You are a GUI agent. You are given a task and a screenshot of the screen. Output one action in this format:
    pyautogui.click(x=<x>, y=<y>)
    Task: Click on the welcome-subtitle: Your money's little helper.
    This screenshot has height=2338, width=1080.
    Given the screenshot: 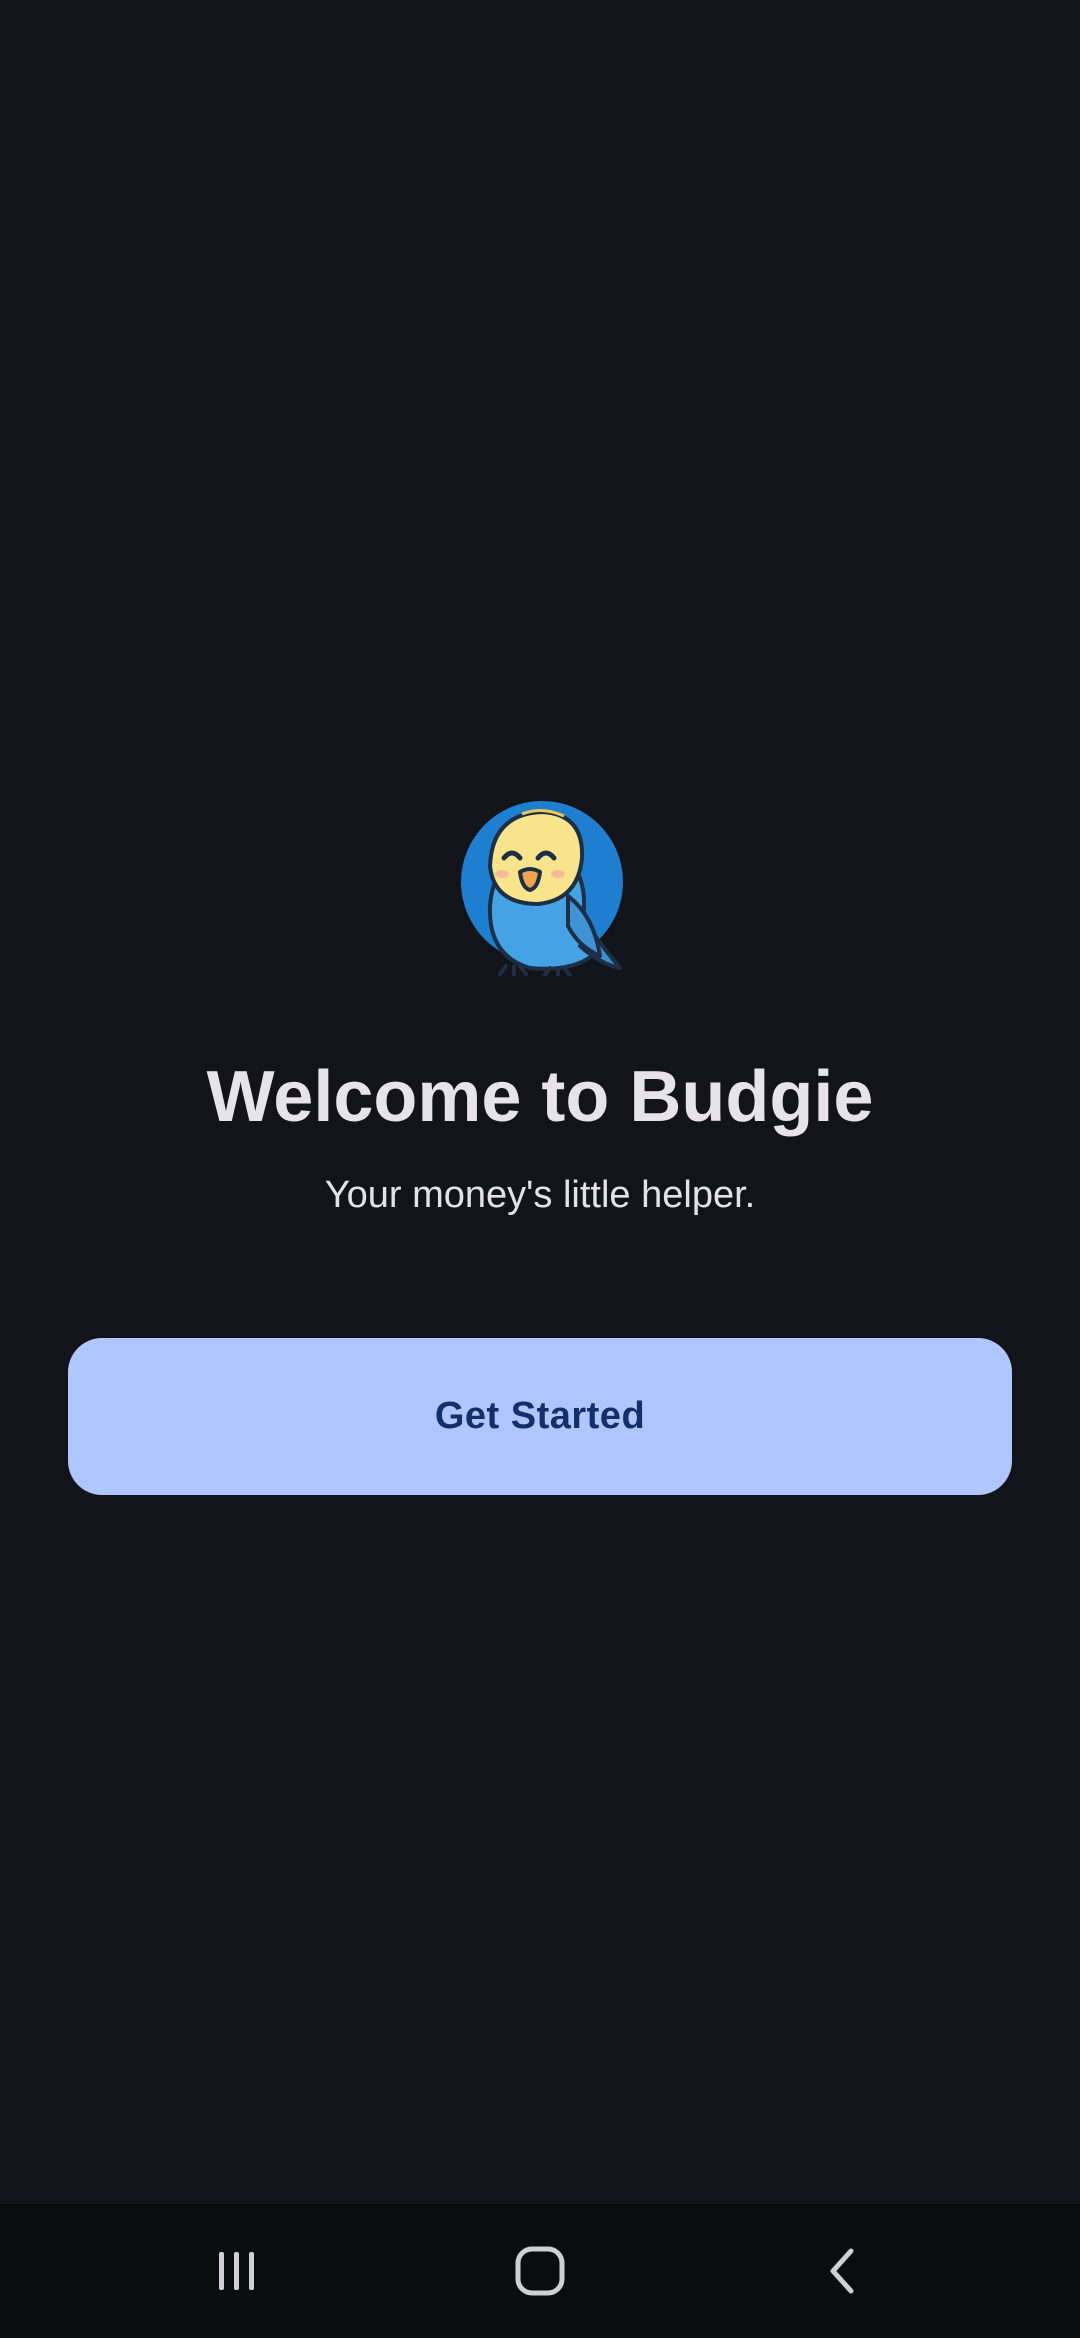 What is the action you would take?
    pyautogui.click(x=540, y=1195)
    